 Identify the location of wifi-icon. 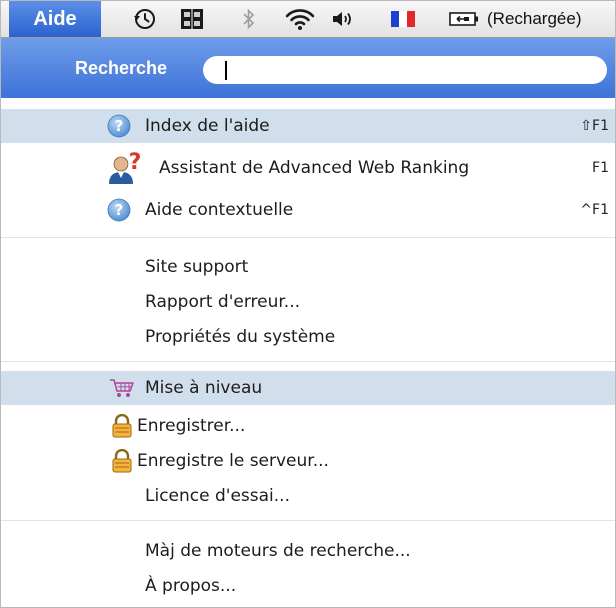
(300, 19).